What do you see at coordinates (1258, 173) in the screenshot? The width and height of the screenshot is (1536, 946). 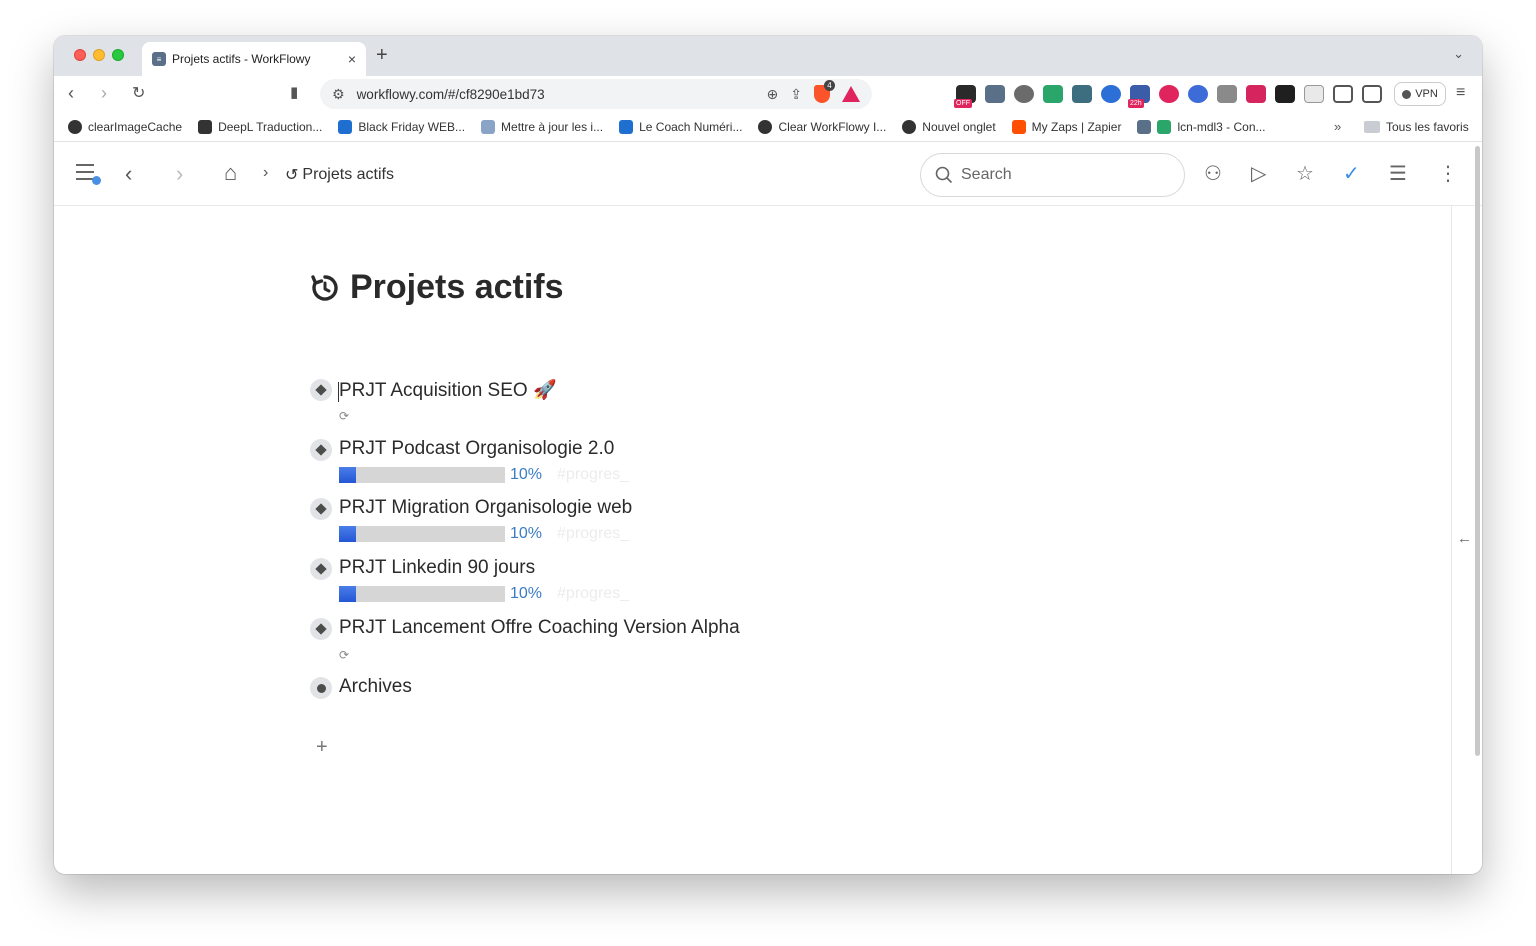 I see `play-icon: ▷` at bounding box center [1258, 173].